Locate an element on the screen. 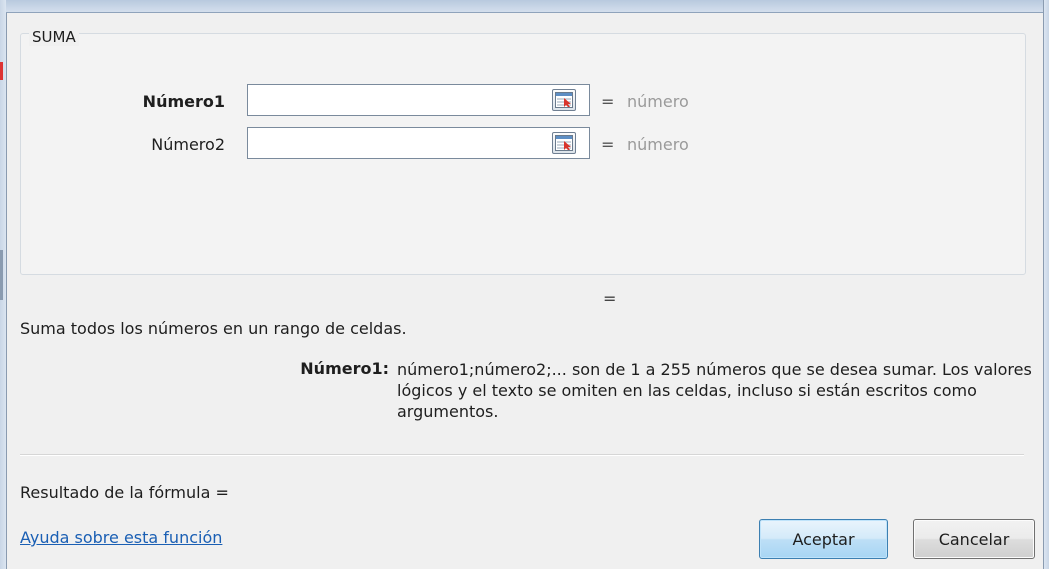  ok-button: Aceptar is located at coordinates (823, 539).